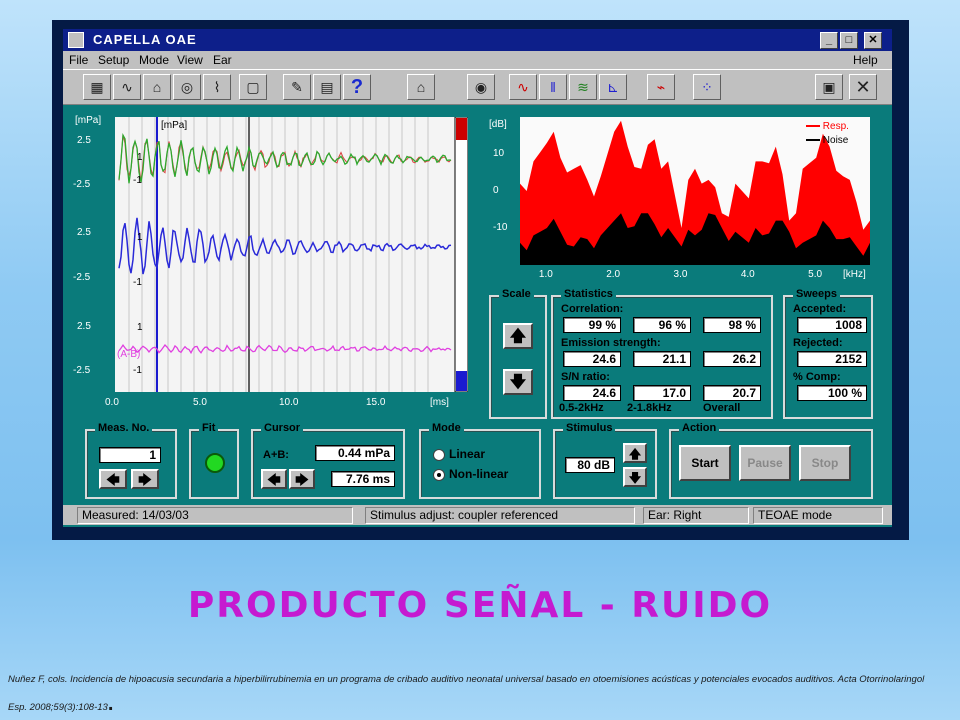 This screenshot has width=960, height=720. What do you see at coordinates (661, 87) in the screenshot?
I see `trace-icon: ⌁` at bounding box center [661, 87].